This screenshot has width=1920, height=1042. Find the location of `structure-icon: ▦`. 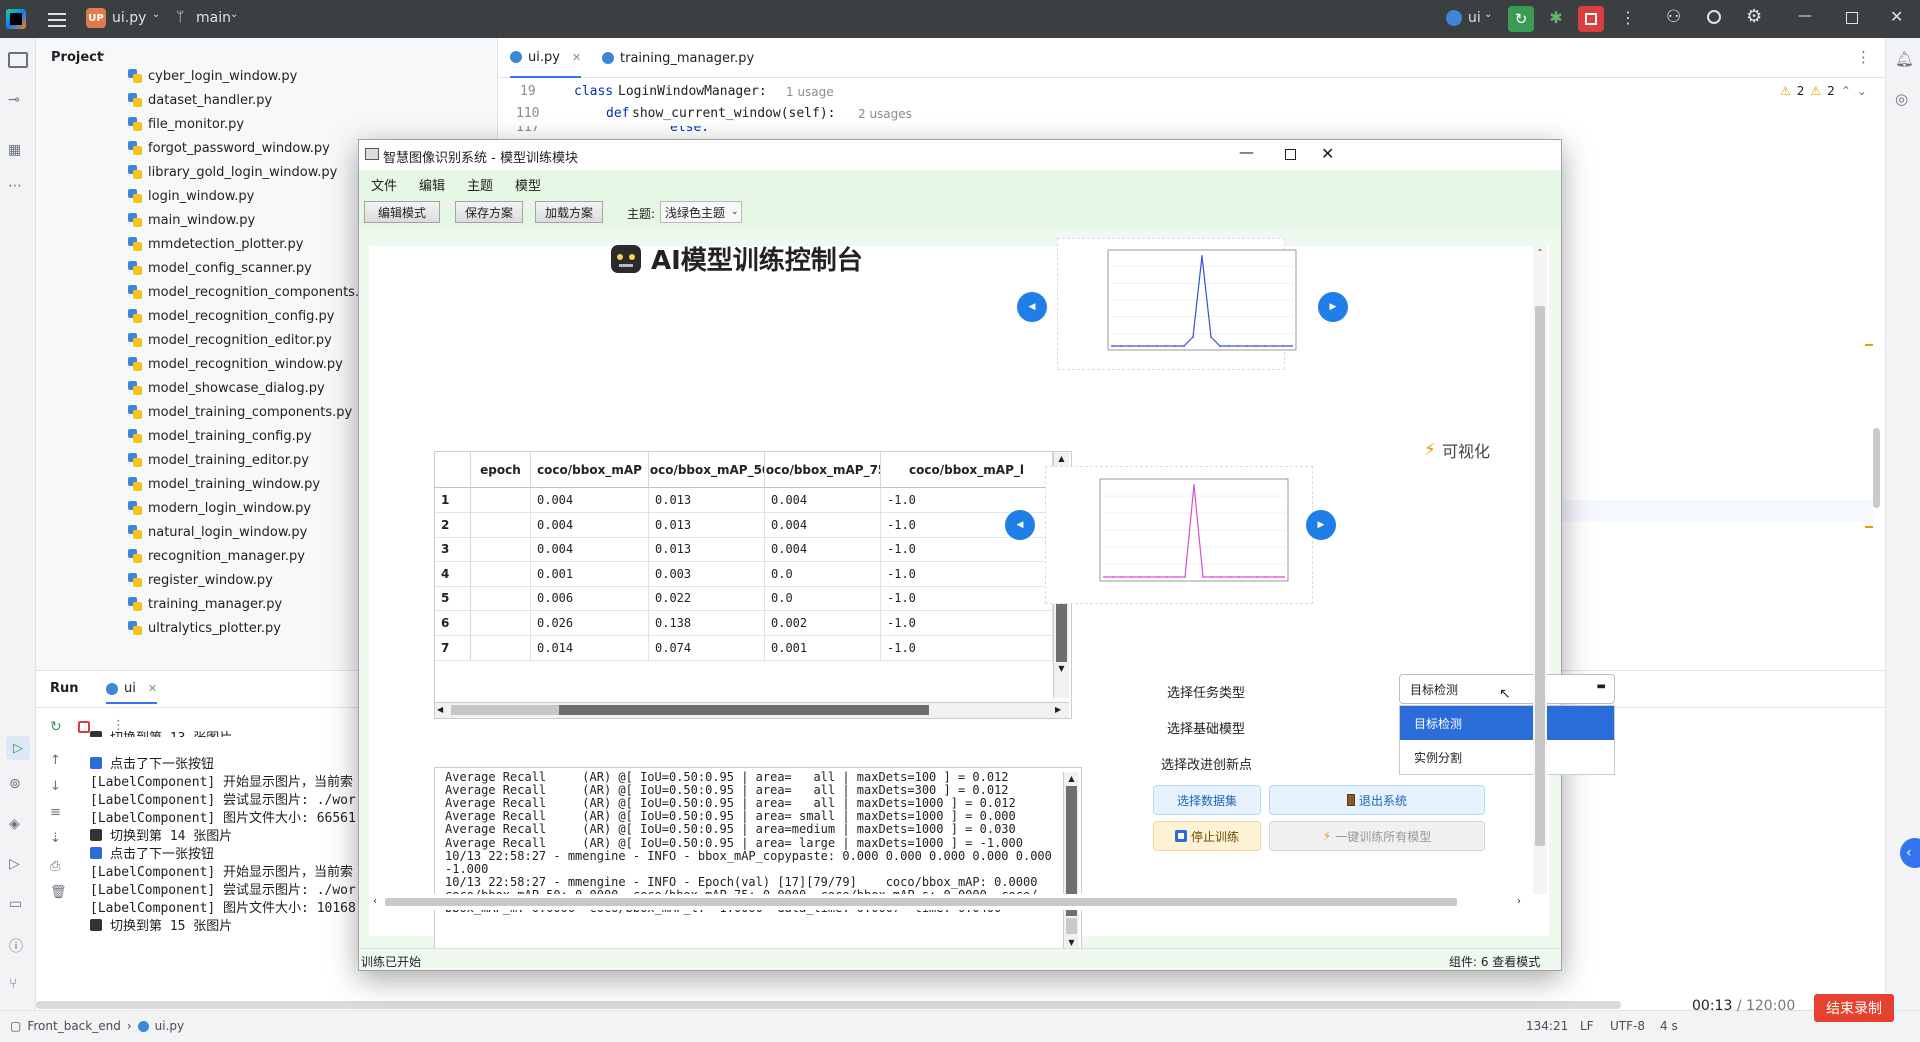

structure-icon: ▦ is located at coordinates (14, 150).